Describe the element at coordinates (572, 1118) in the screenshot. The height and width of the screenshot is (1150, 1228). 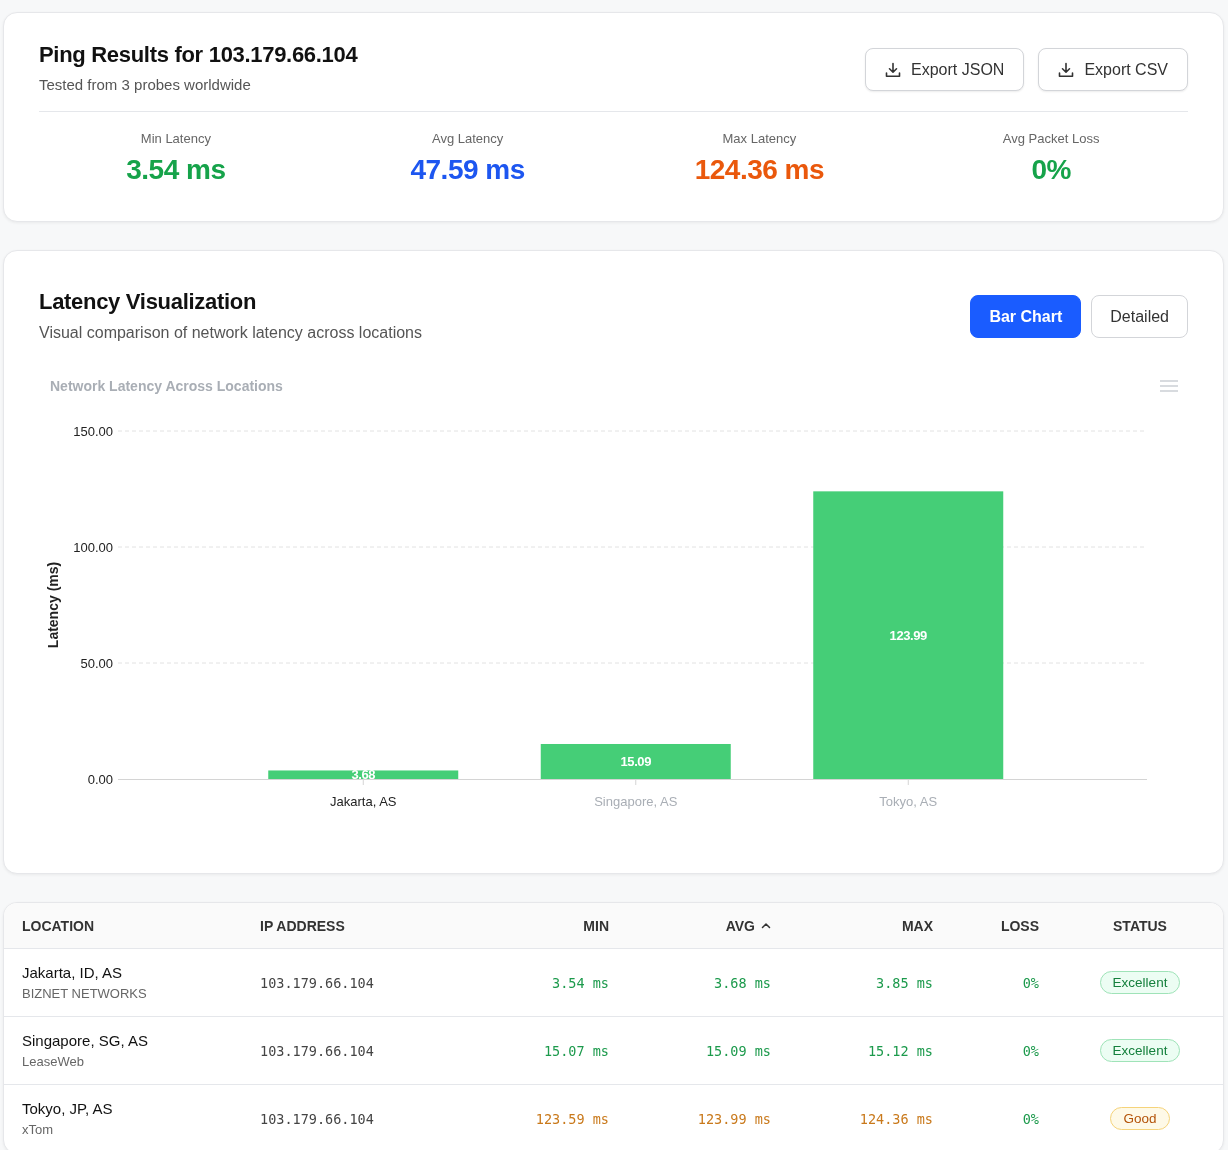
I see `min-latency: 123.59 ms` at that location.